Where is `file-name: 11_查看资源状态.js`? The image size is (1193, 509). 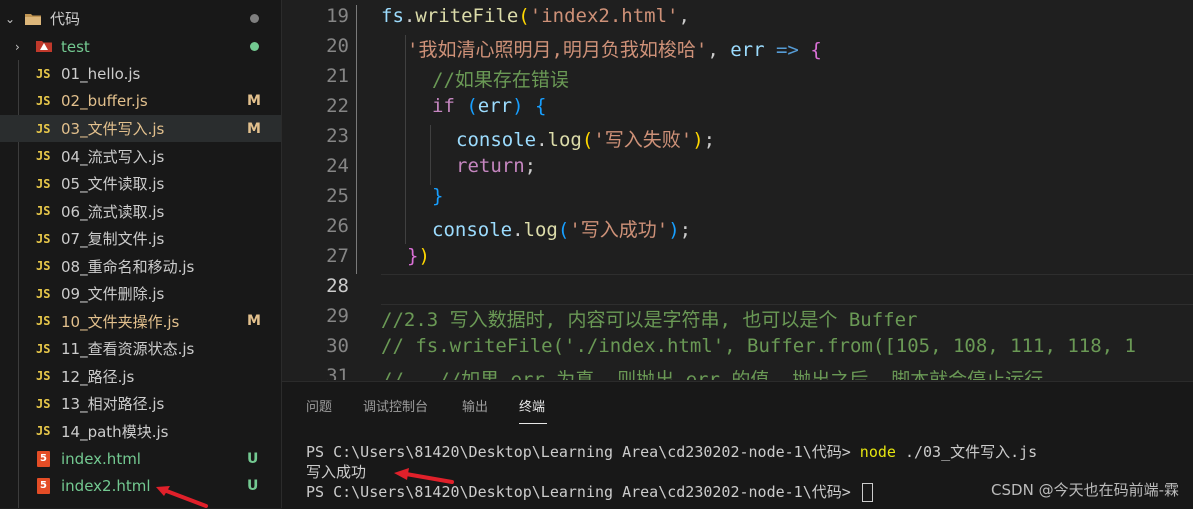
file-name: 11_查看资源状态.js is located at coordinates (128, 349).